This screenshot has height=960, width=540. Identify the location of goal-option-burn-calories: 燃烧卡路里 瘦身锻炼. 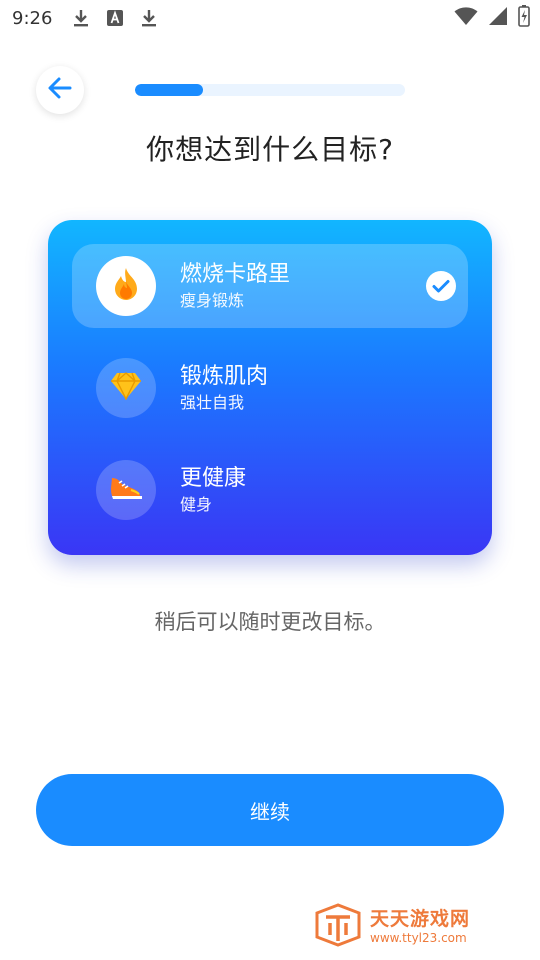
(270, 286).